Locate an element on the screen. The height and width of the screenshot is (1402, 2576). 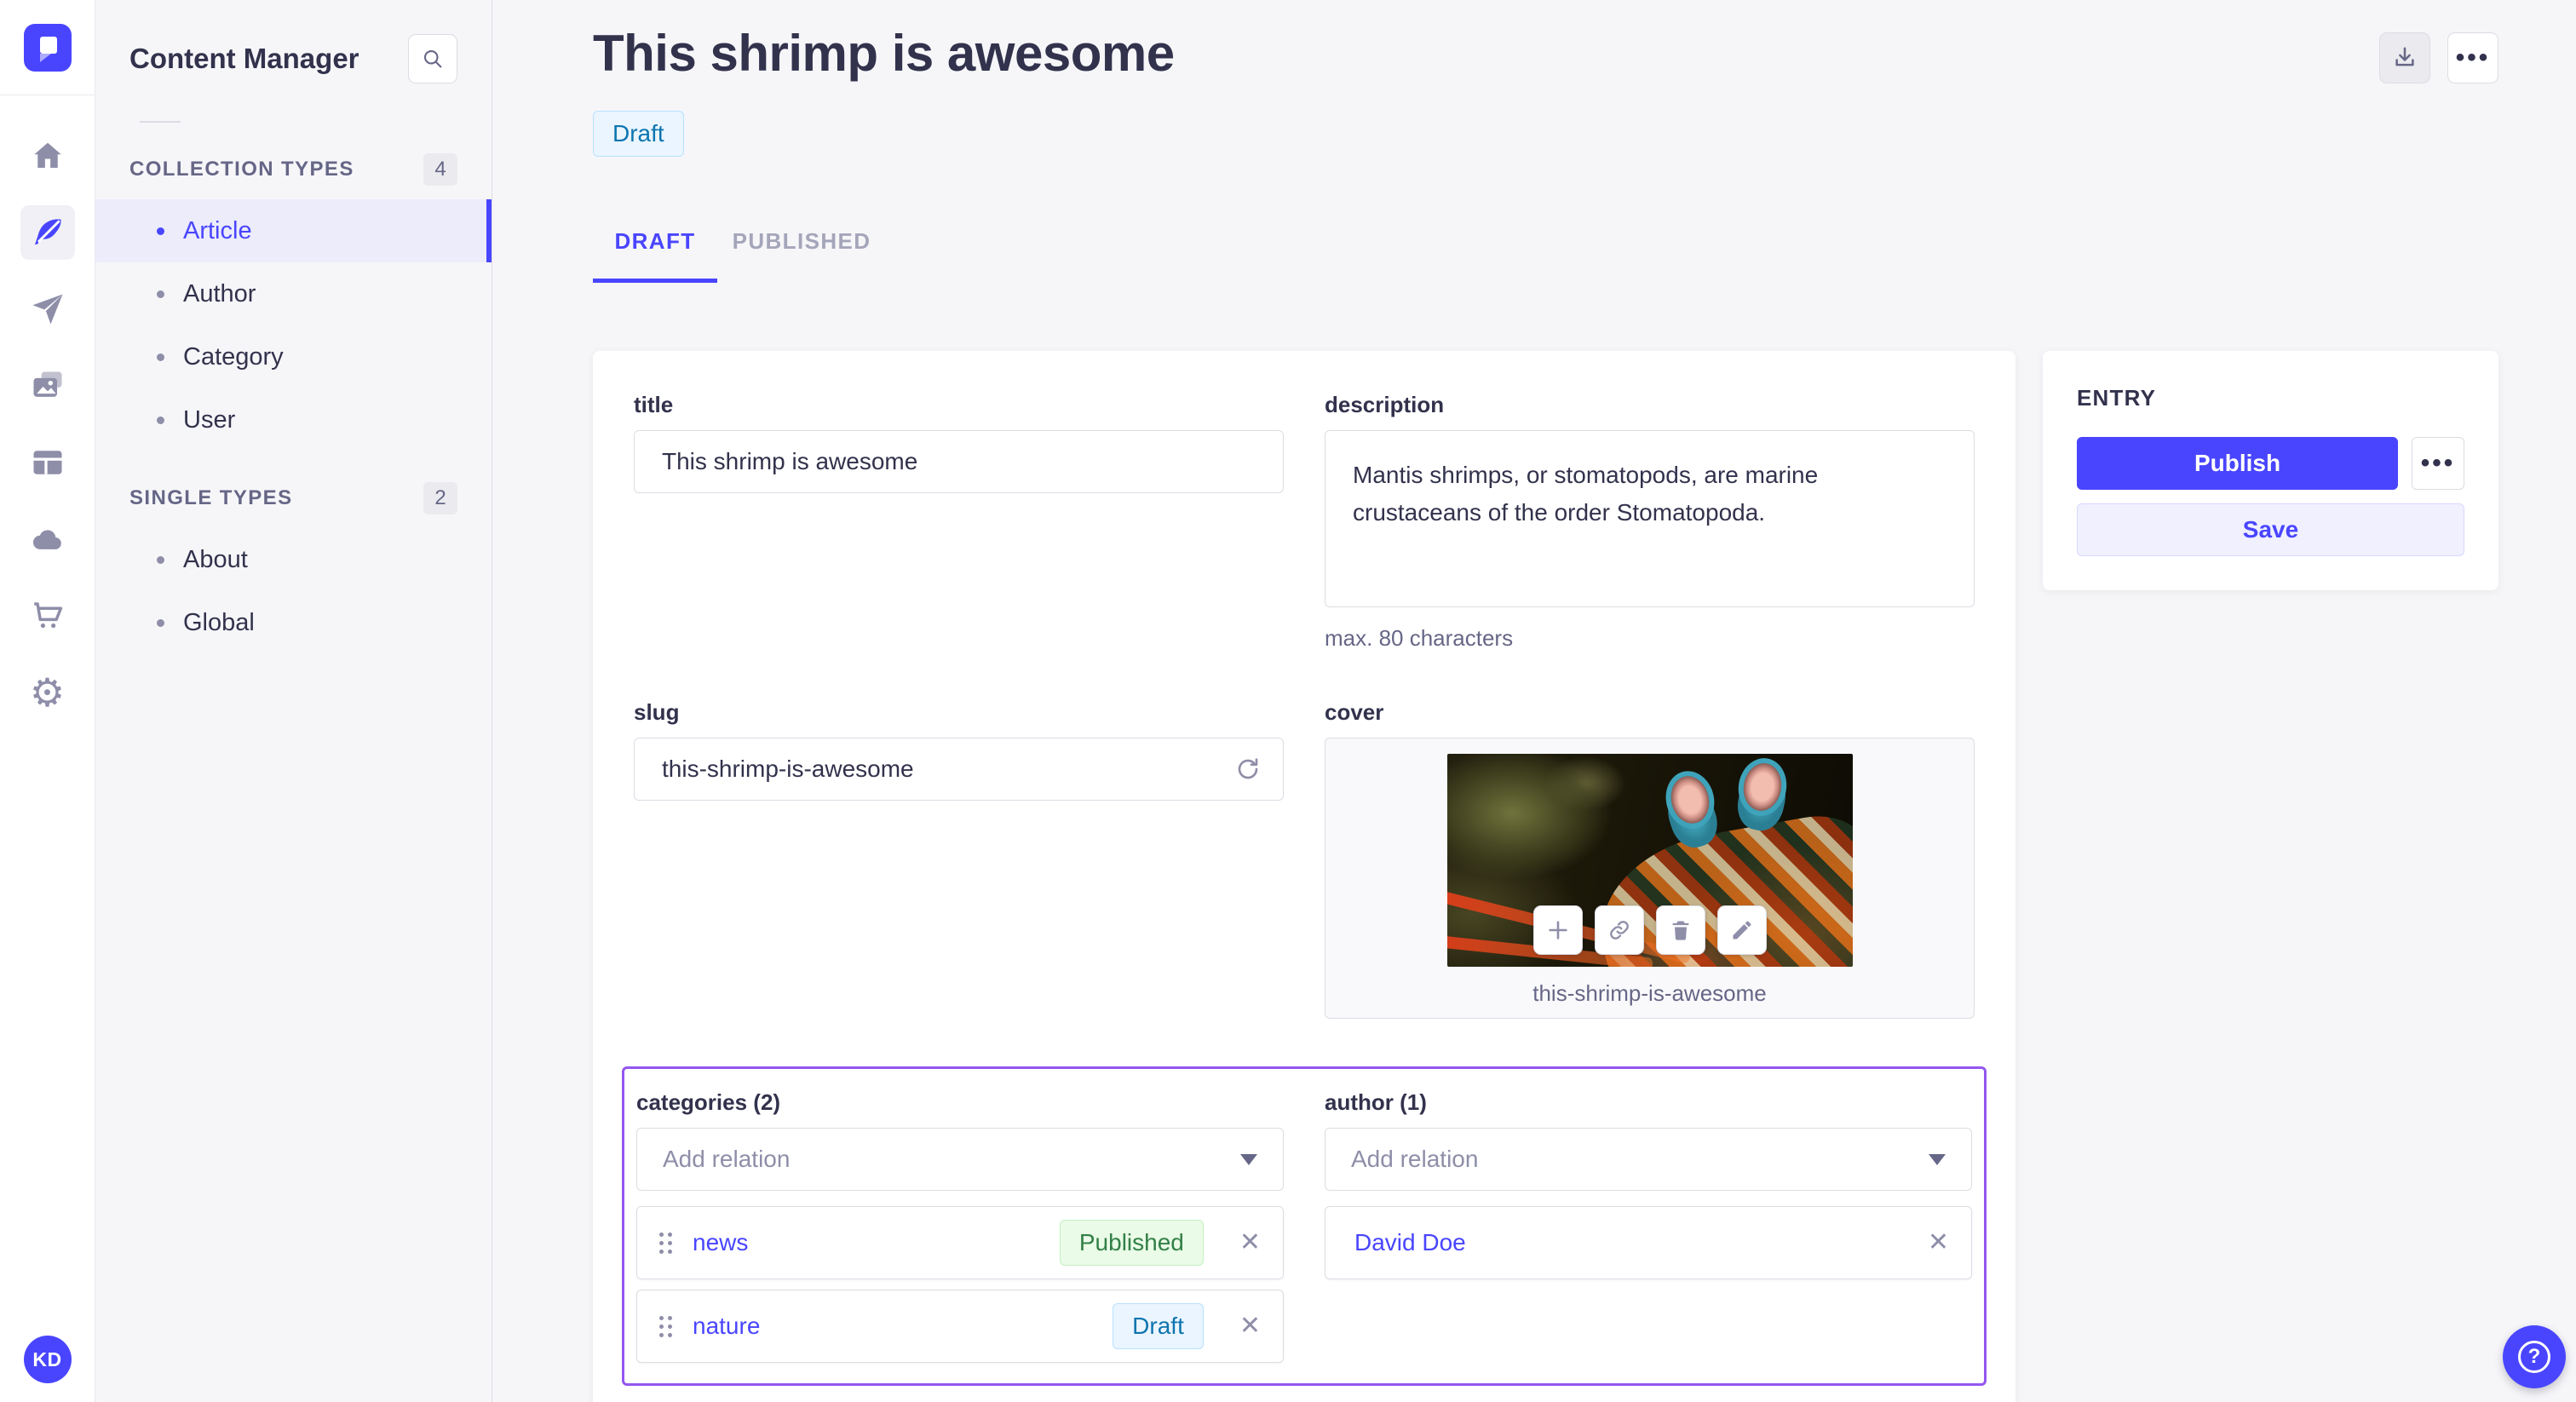
header-more-button: ••• is located at coordinates (2473, 57).